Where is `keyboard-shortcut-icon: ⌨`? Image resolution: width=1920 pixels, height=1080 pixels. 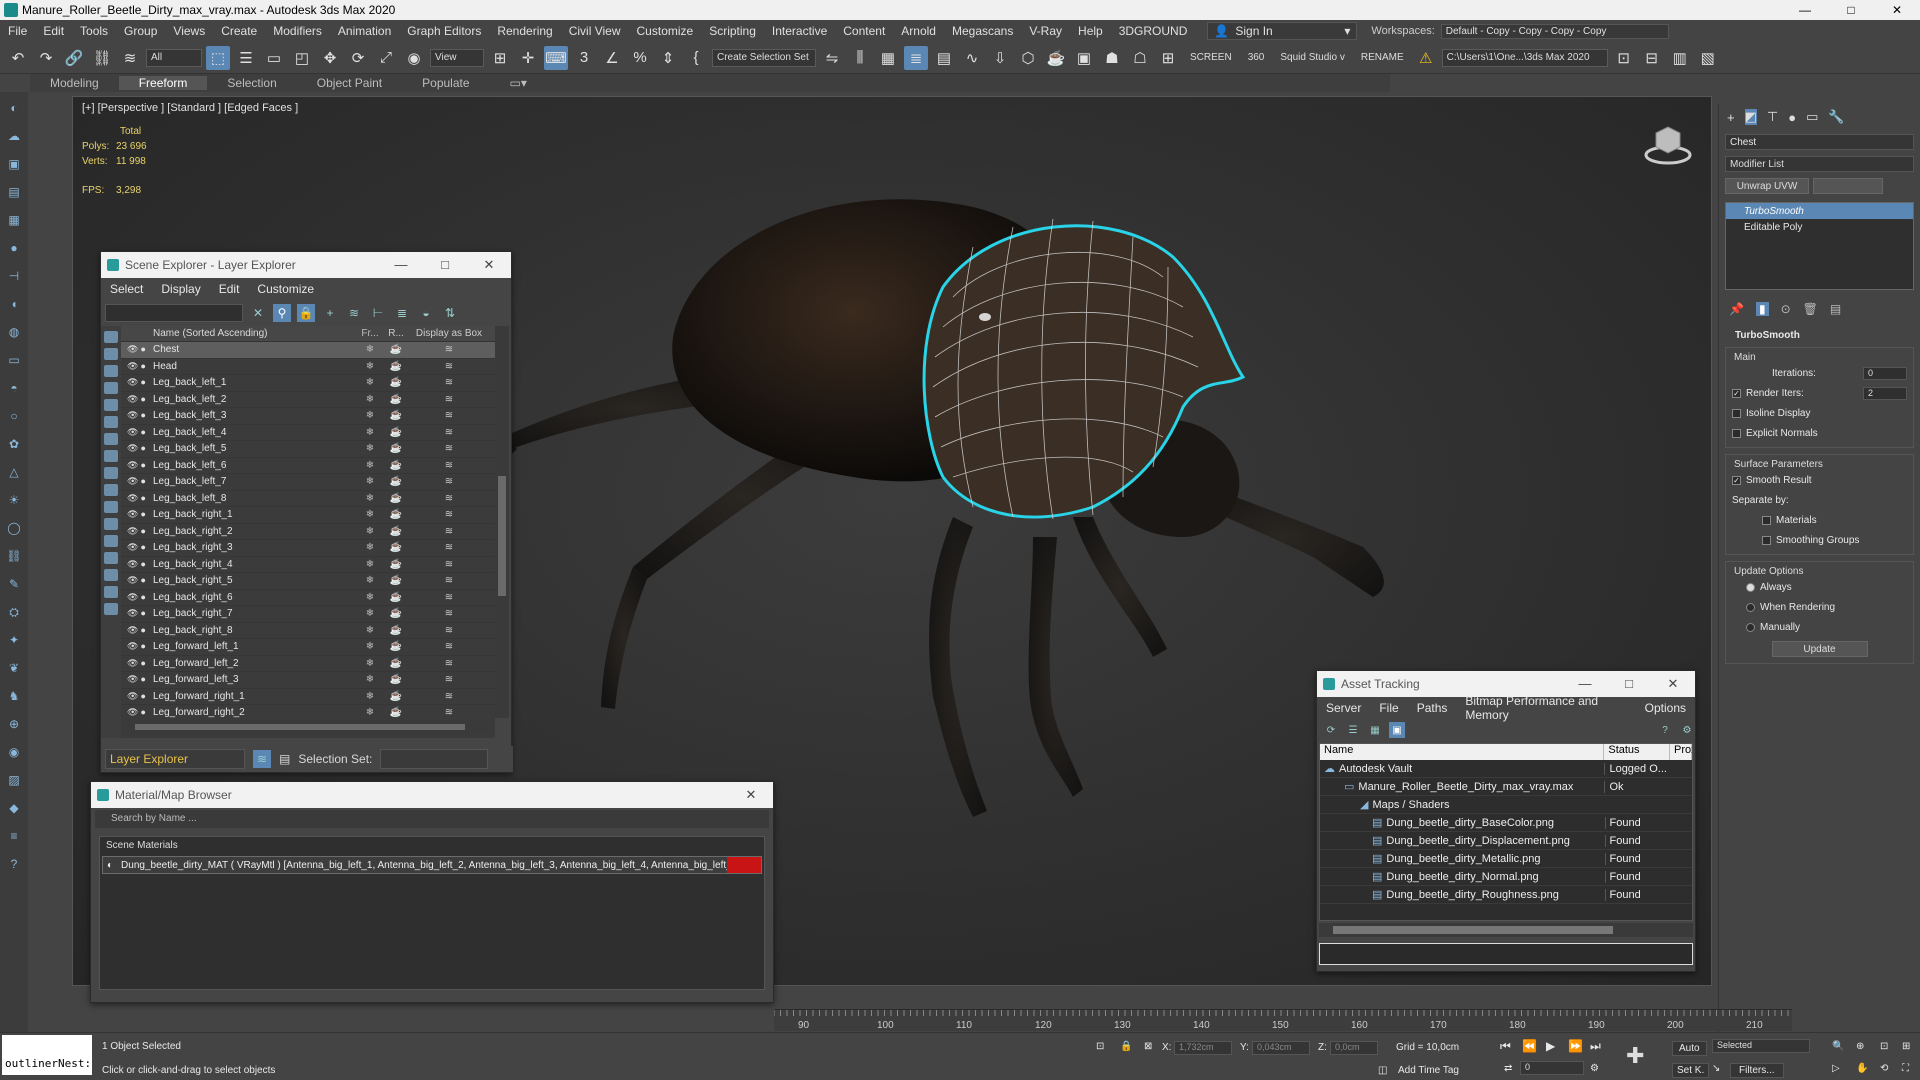
keyboard-shortcut-icon: ⌨ is located at coordinates (556, 57).